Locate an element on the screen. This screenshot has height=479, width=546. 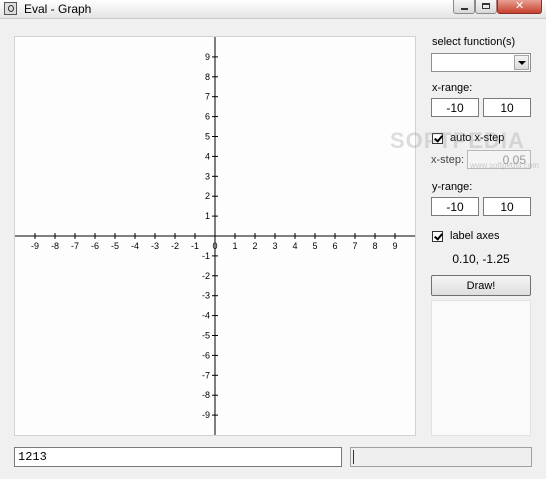
cursor-coordinates: 0.10, -1.25 is located at coordinates (481, 259).